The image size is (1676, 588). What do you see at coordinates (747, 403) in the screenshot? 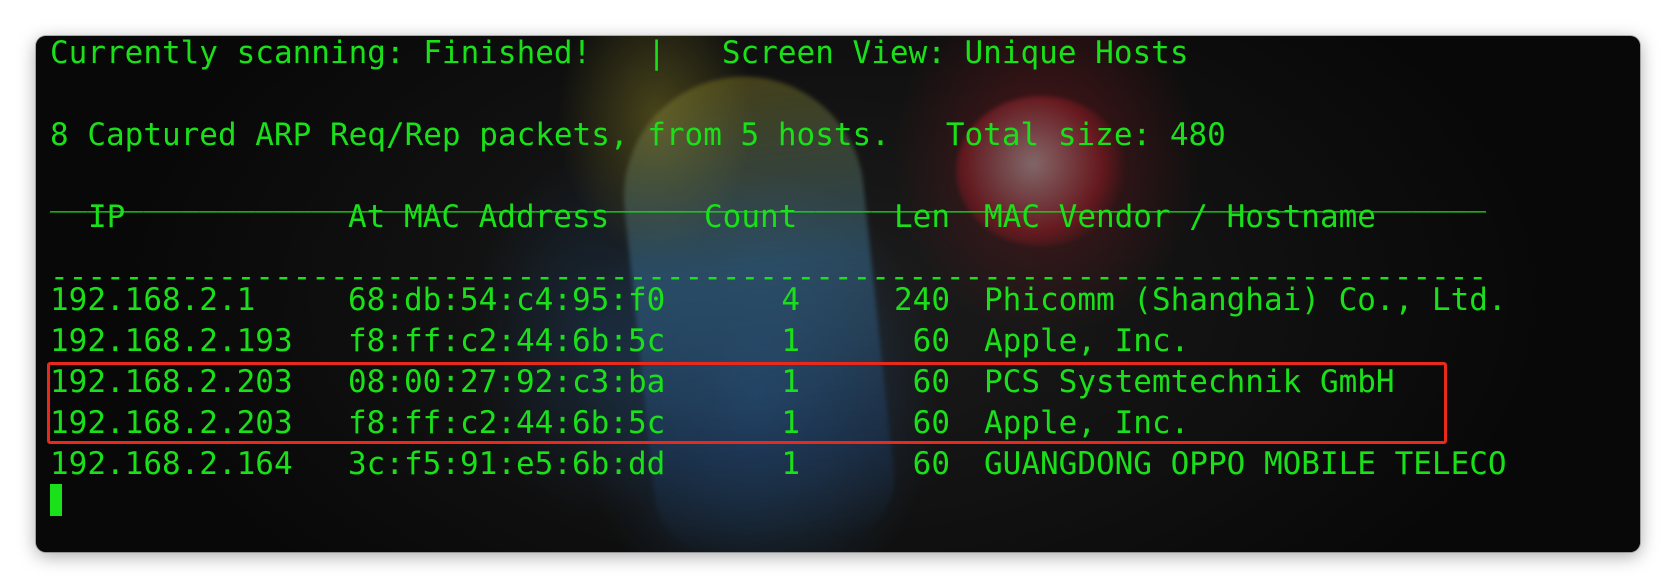
I see `duplicate-ip-highlight-box` at bounding box center [747, 403].